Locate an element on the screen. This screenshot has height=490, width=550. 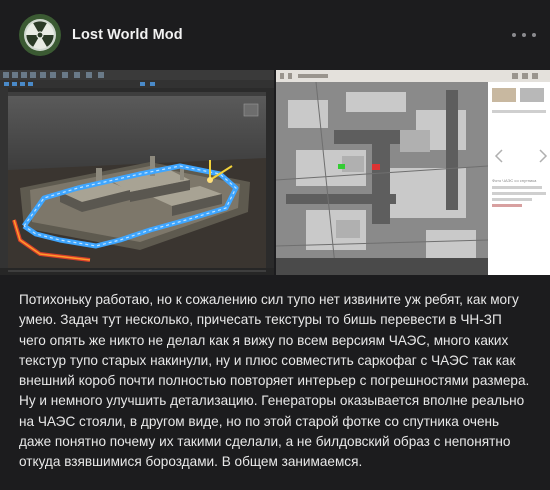
channel-name: Lost World Mod is located at coordinates (127, 35).